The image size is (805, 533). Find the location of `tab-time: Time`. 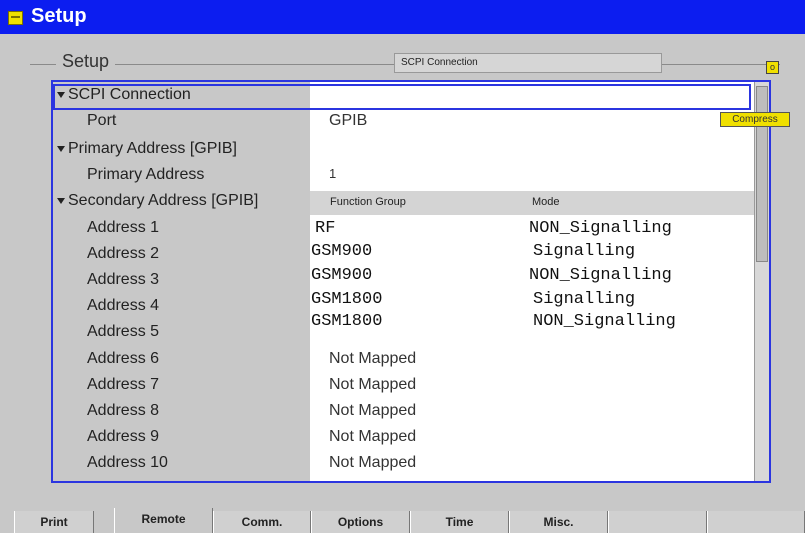

tab-time: Time is located at coordinates (459, 522).